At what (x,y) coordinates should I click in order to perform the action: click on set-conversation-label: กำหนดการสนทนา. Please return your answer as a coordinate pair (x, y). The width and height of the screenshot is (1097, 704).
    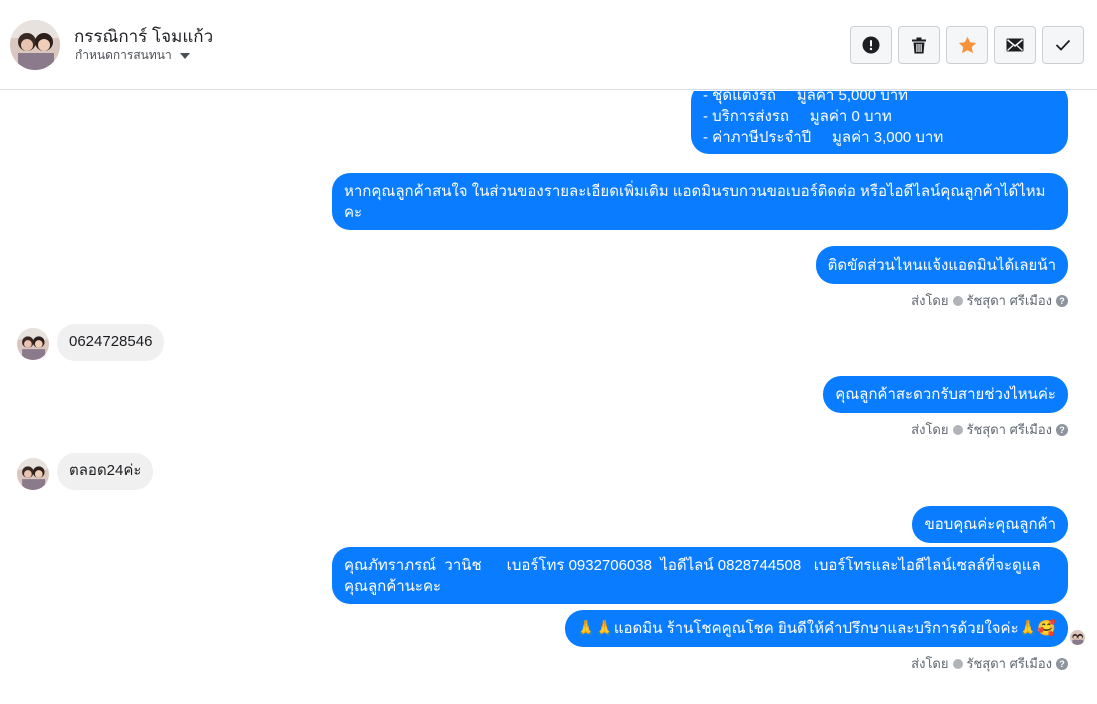
    Looking at the image, I should click on (123, 55).